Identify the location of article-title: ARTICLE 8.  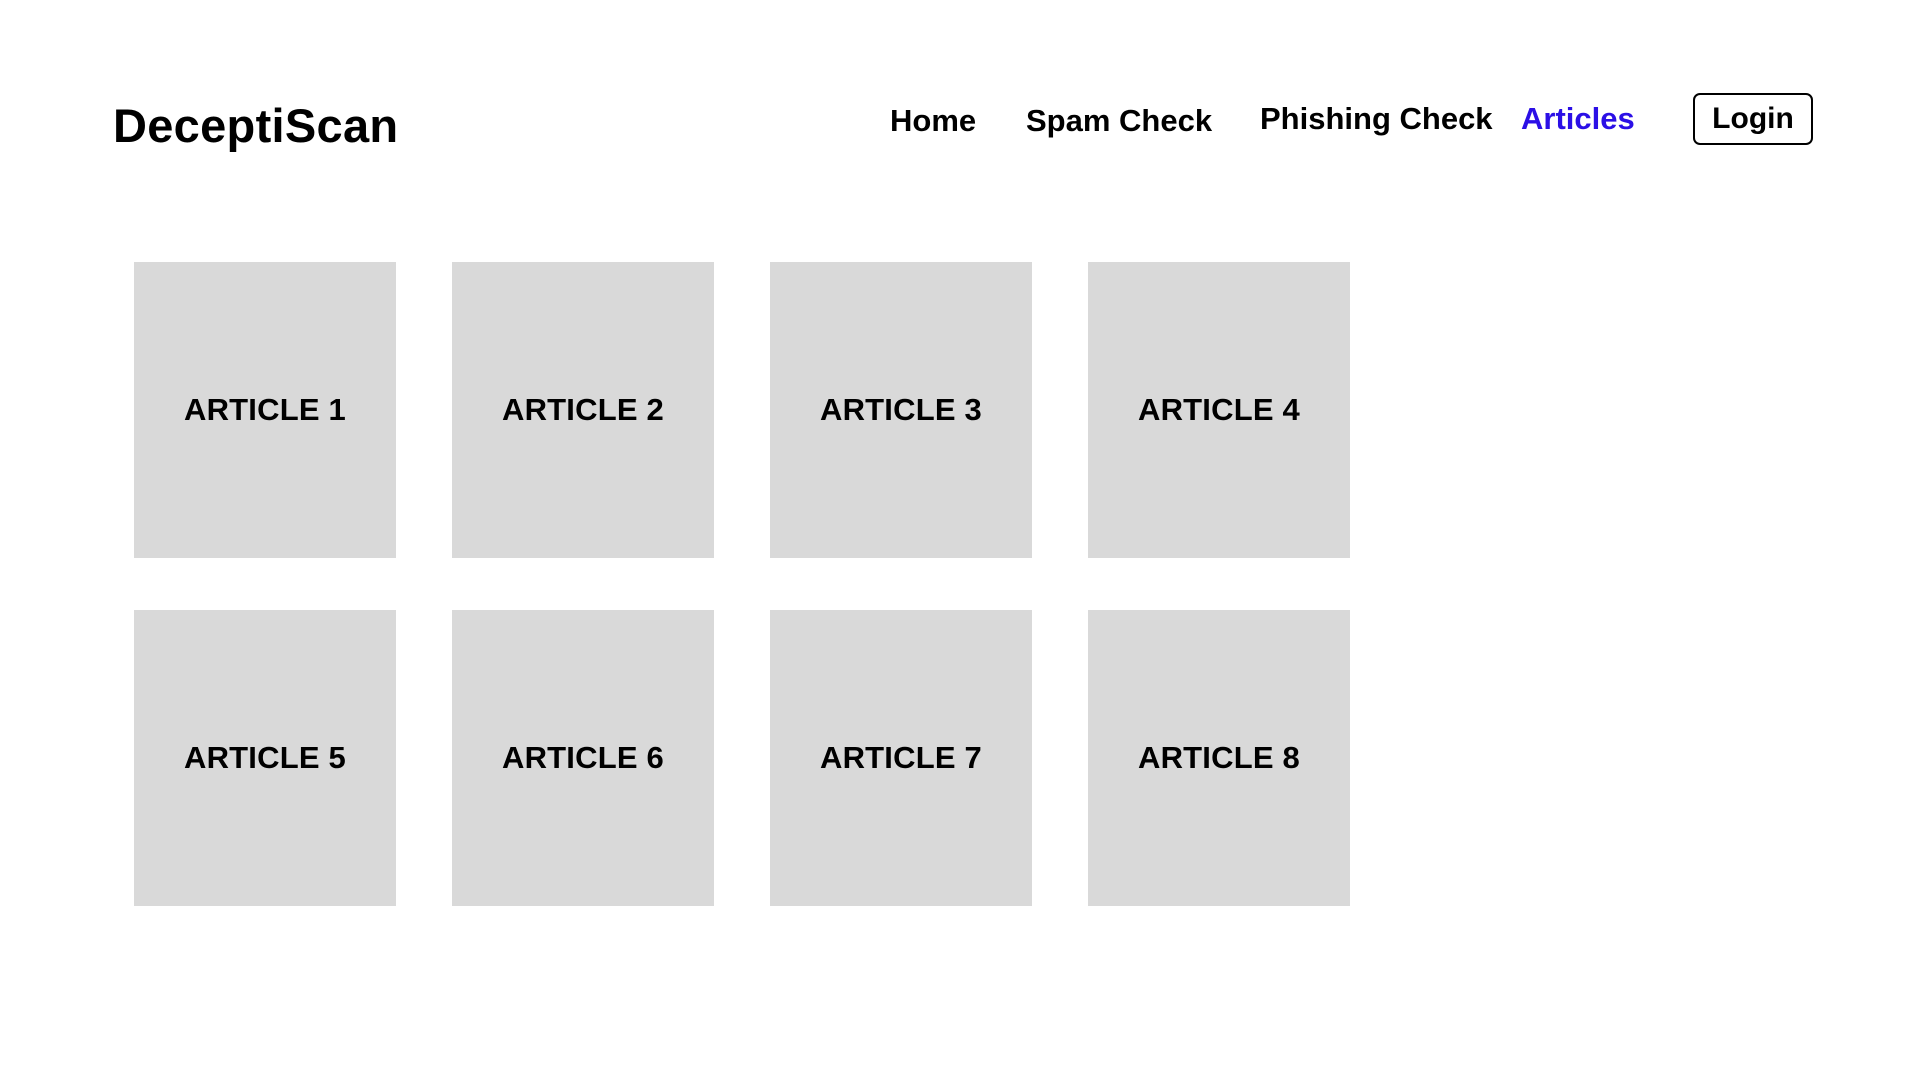
(1219, 757).